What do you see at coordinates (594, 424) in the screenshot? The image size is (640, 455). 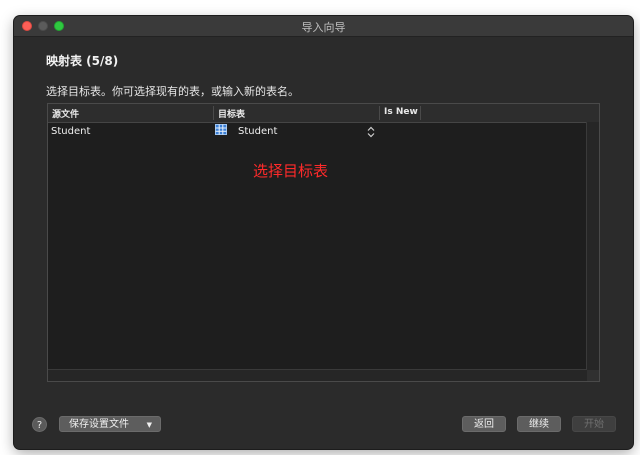 I see `start-button: 开始` at bounding box center [594, 424].